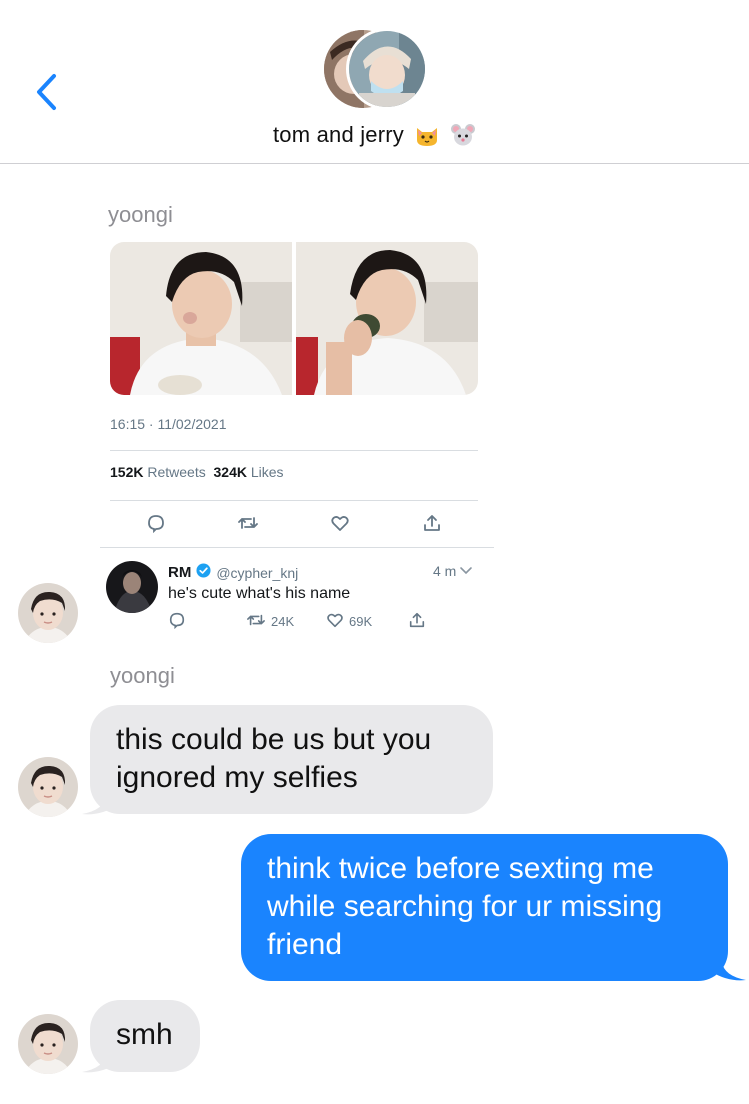 This screenshot has height=1104, width=749. What do you see at coordinates (318, 622) in the screenshot?
I see `reply-actions: 24K 69K` at bounding box center [318, 622].